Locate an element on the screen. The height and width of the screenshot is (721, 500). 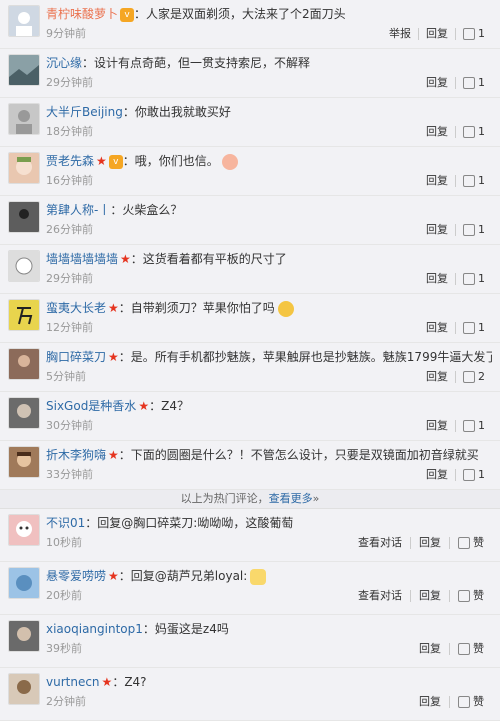
view-more-link: 查看更多 is located at coordinates (291, 498).